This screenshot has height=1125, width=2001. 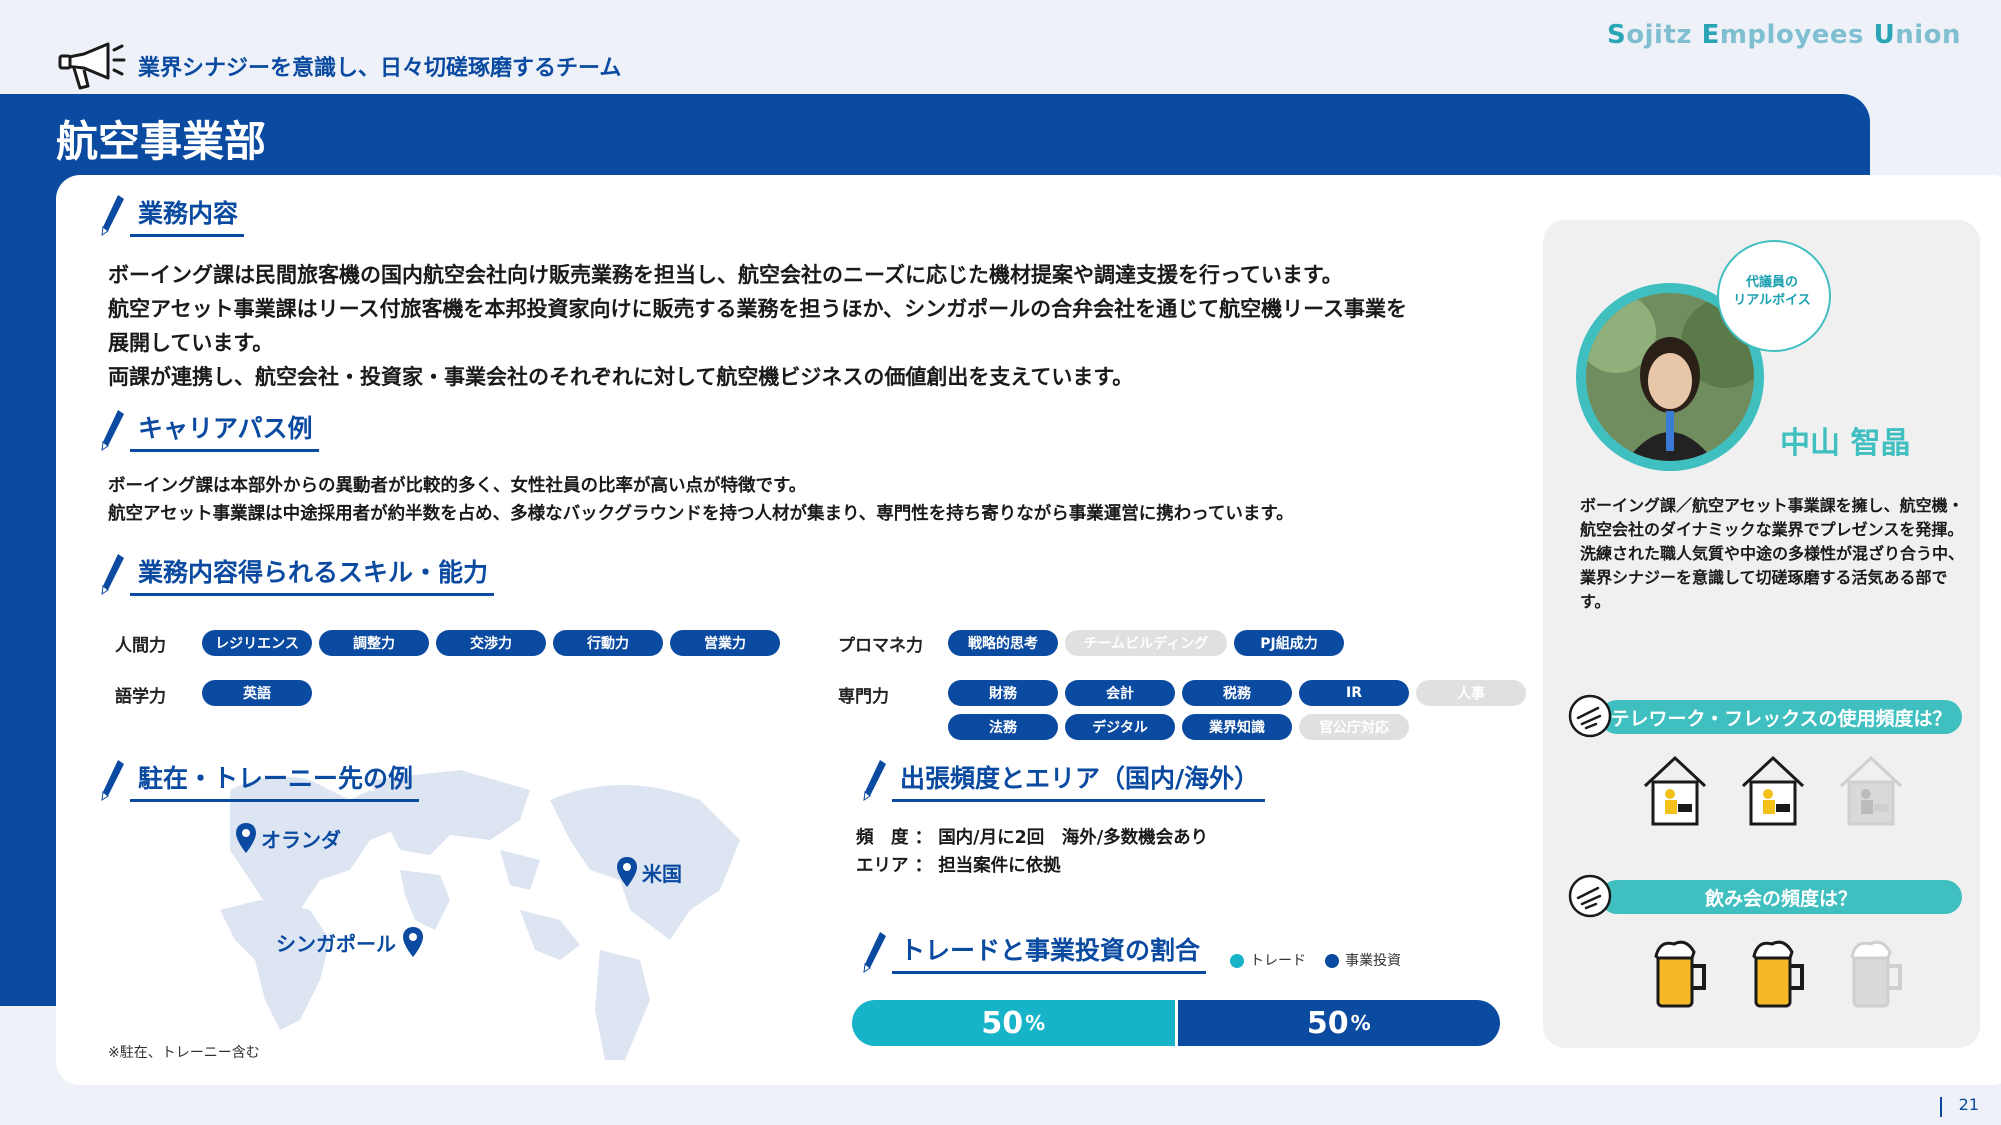 I want to click on ratio-trade-segment: 50%, so click(x=1015, y=1023).